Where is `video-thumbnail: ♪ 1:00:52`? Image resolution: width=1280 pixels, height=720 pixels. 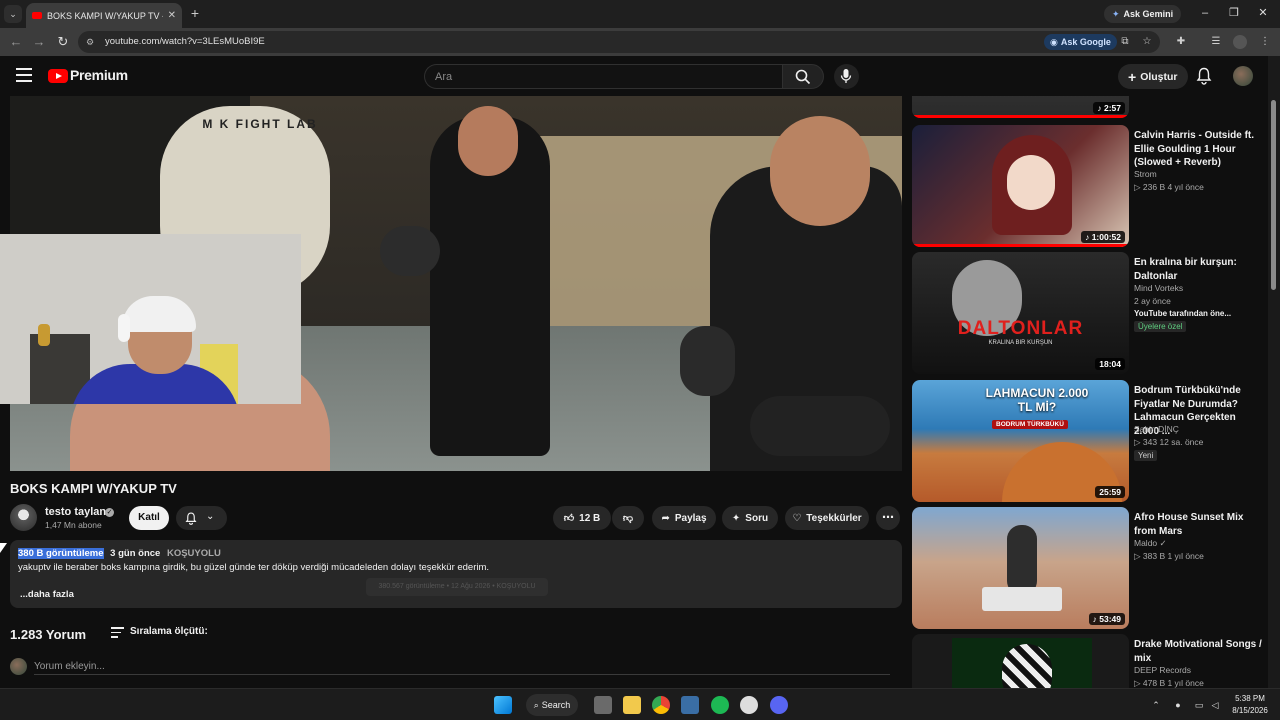 video-thumbnail: ♪ 1:00:52 is located at coordinates (1020, 186).